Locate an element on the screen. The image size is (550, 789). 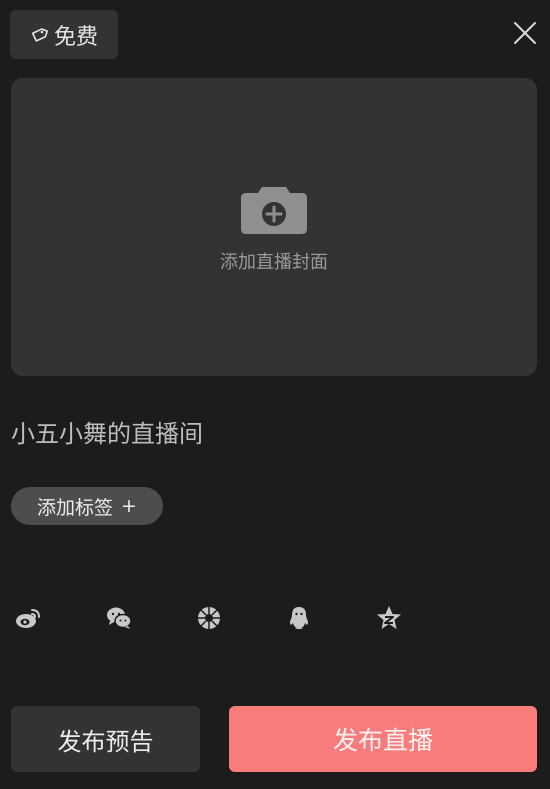
close-button is located at coordinates (525, 33).